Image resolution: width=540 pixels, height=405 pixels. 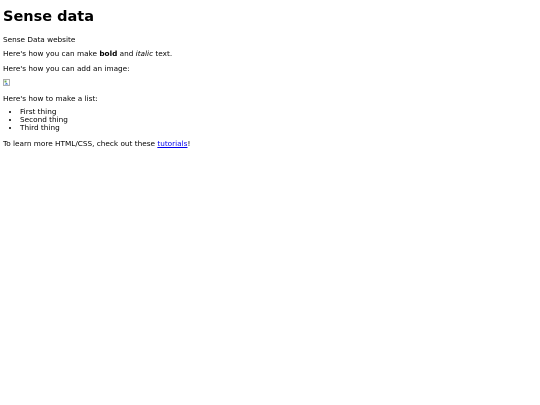 I want to click on list-instructions: Here's how to make a list:, so click(x=50, y=98).